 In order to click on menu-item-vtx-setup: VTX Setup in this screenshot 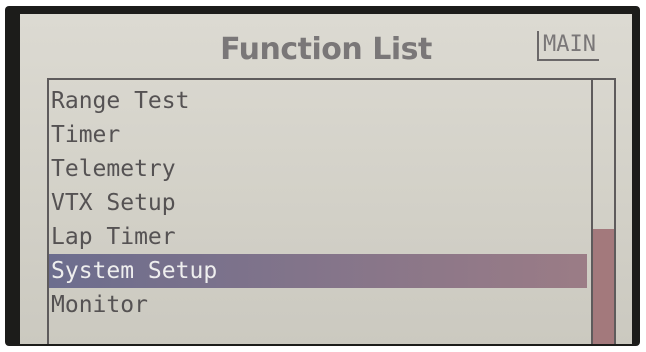, I will do `click(318, 203)`.